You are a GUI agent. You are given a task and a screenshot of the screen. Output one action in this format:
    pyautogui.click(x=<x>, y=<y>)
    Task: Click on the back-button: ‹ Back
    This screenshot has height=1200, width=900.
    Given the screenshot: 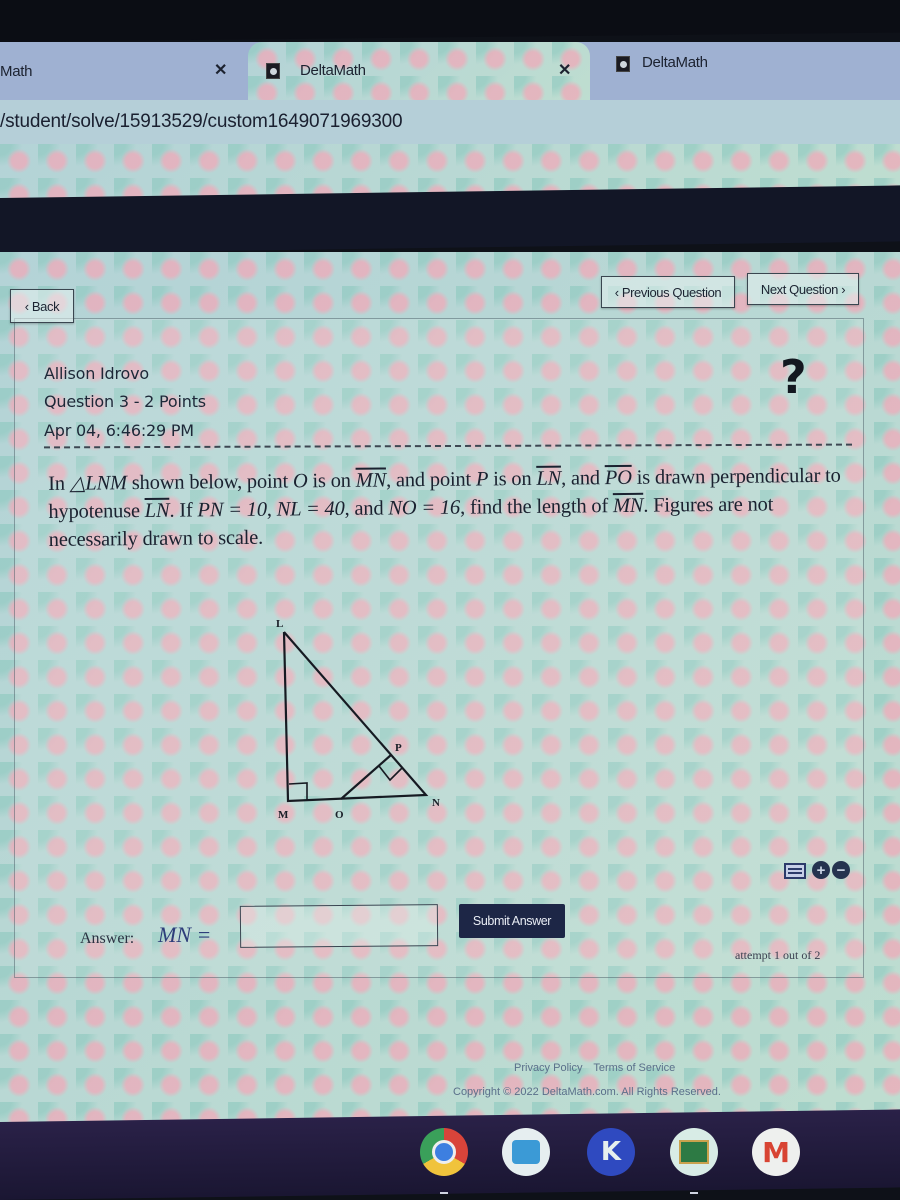 What is the action you would take?
    pyautogui.click(x=42, y=306)
    